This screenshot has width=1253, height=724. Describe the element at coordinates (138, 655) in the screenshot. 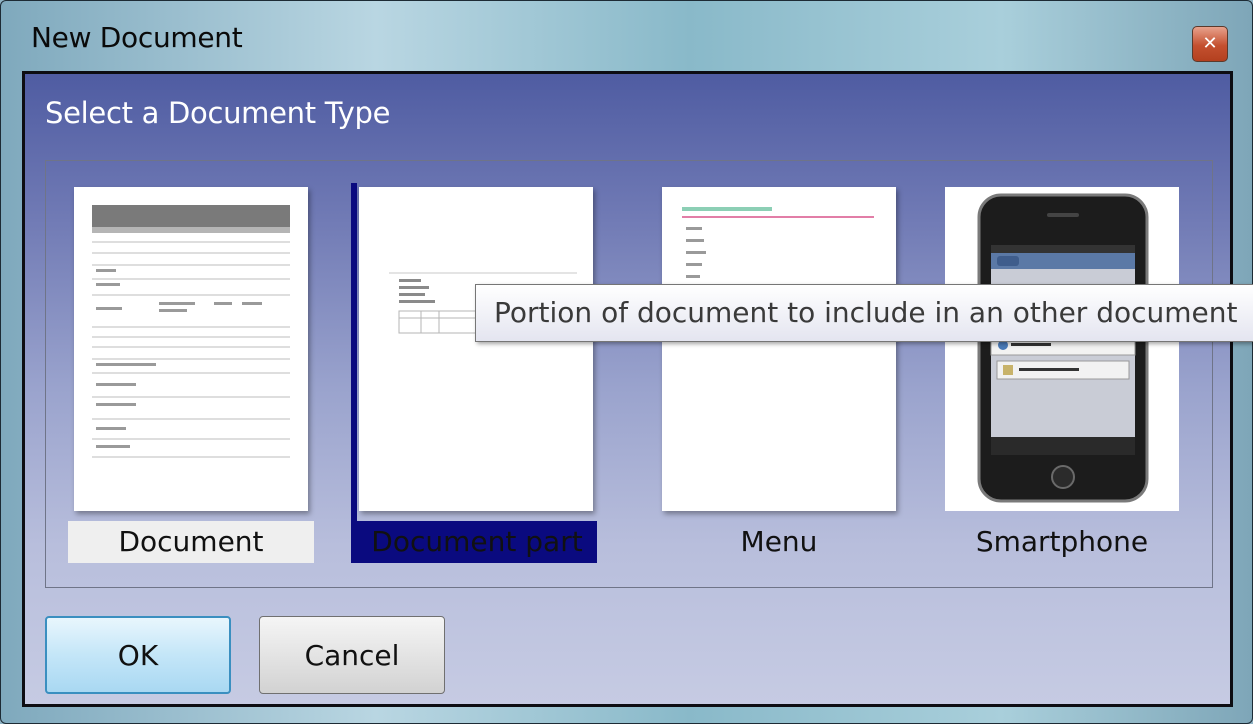

I see `ok-button: OK` at that location.